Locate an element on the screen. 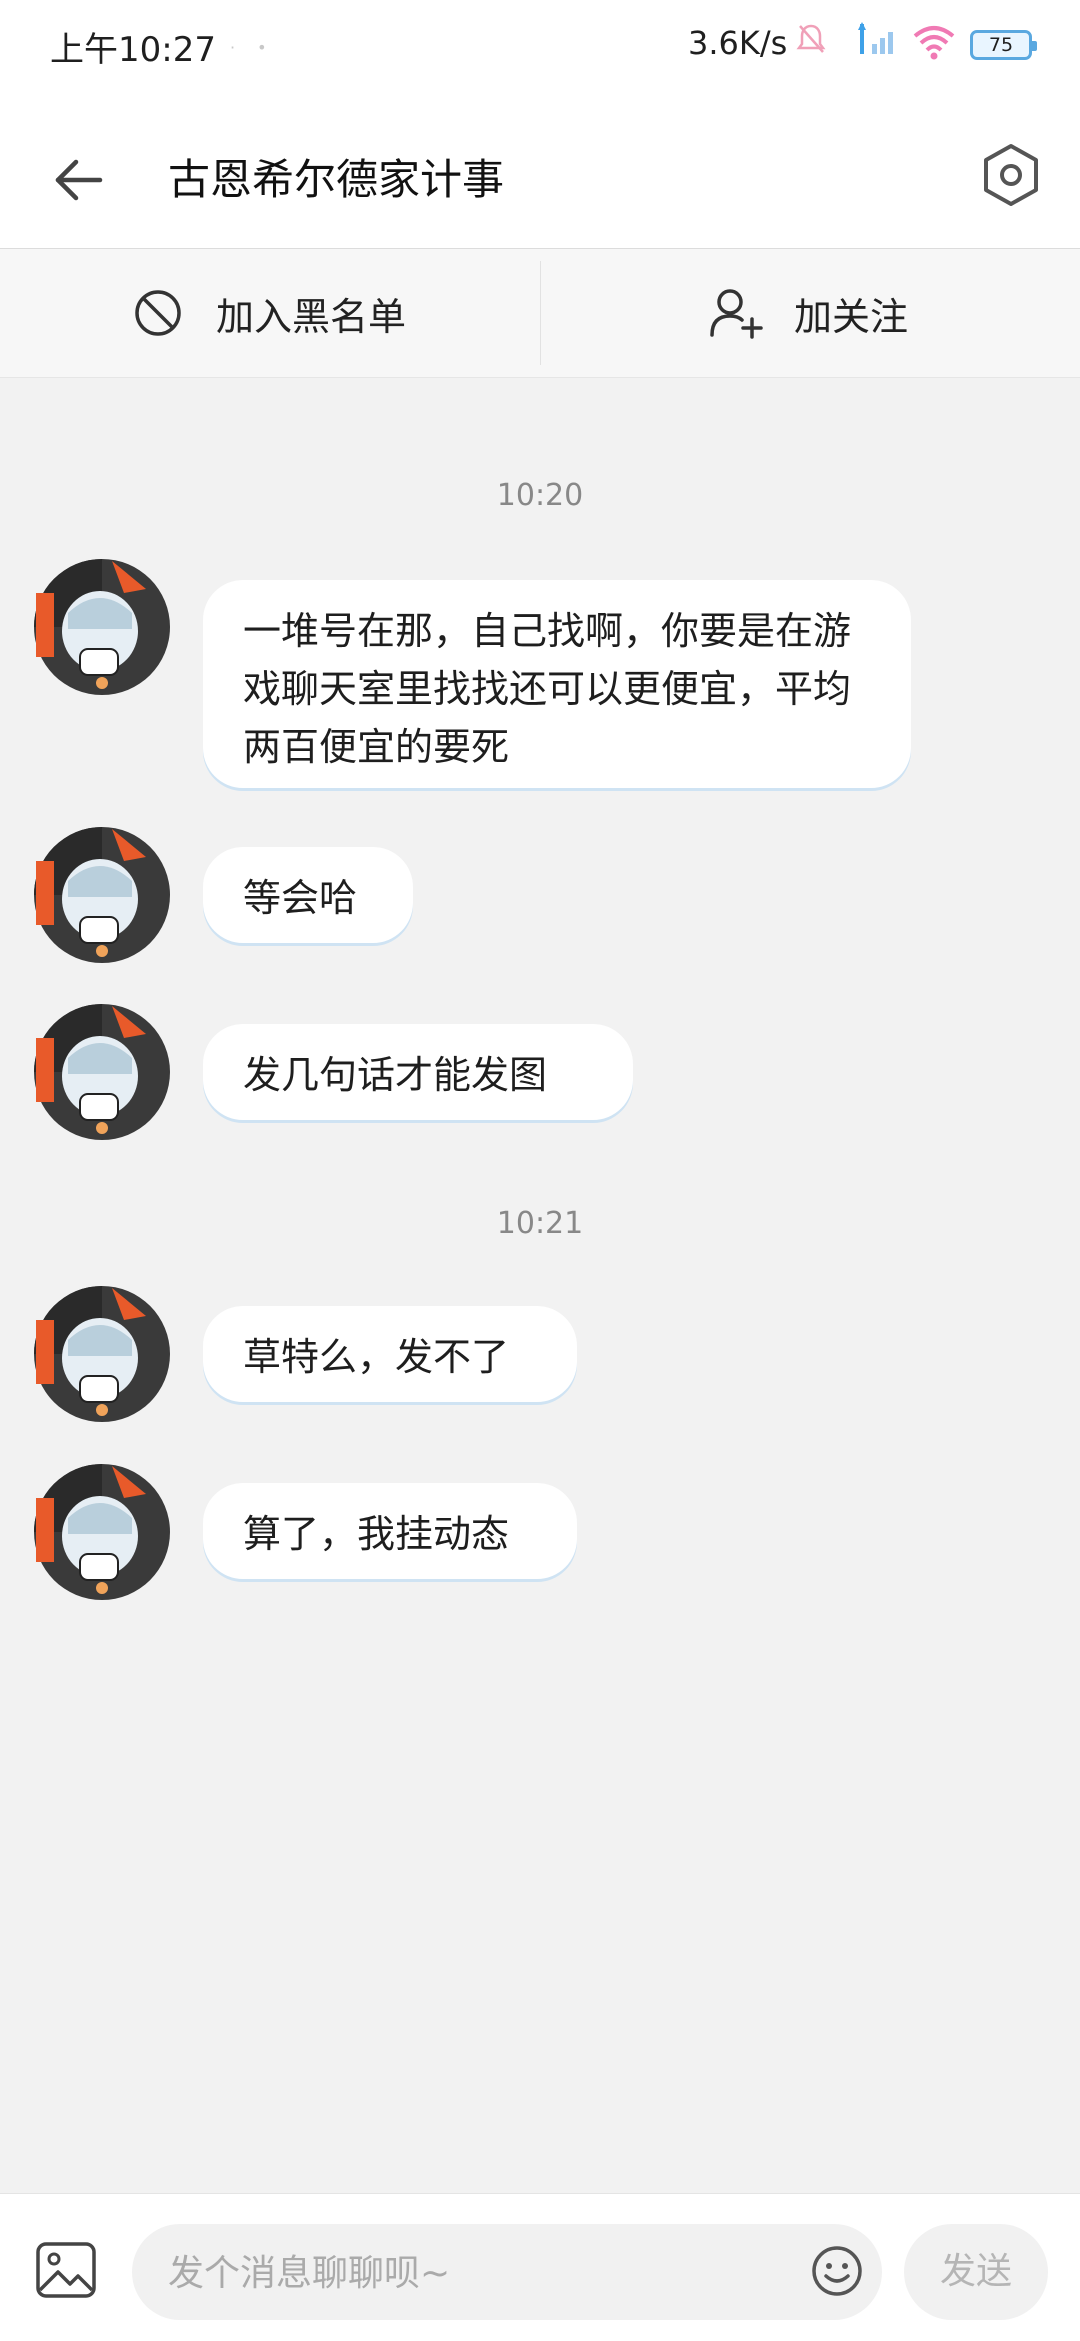  message-input-box is located at coordinates (507, 2273).